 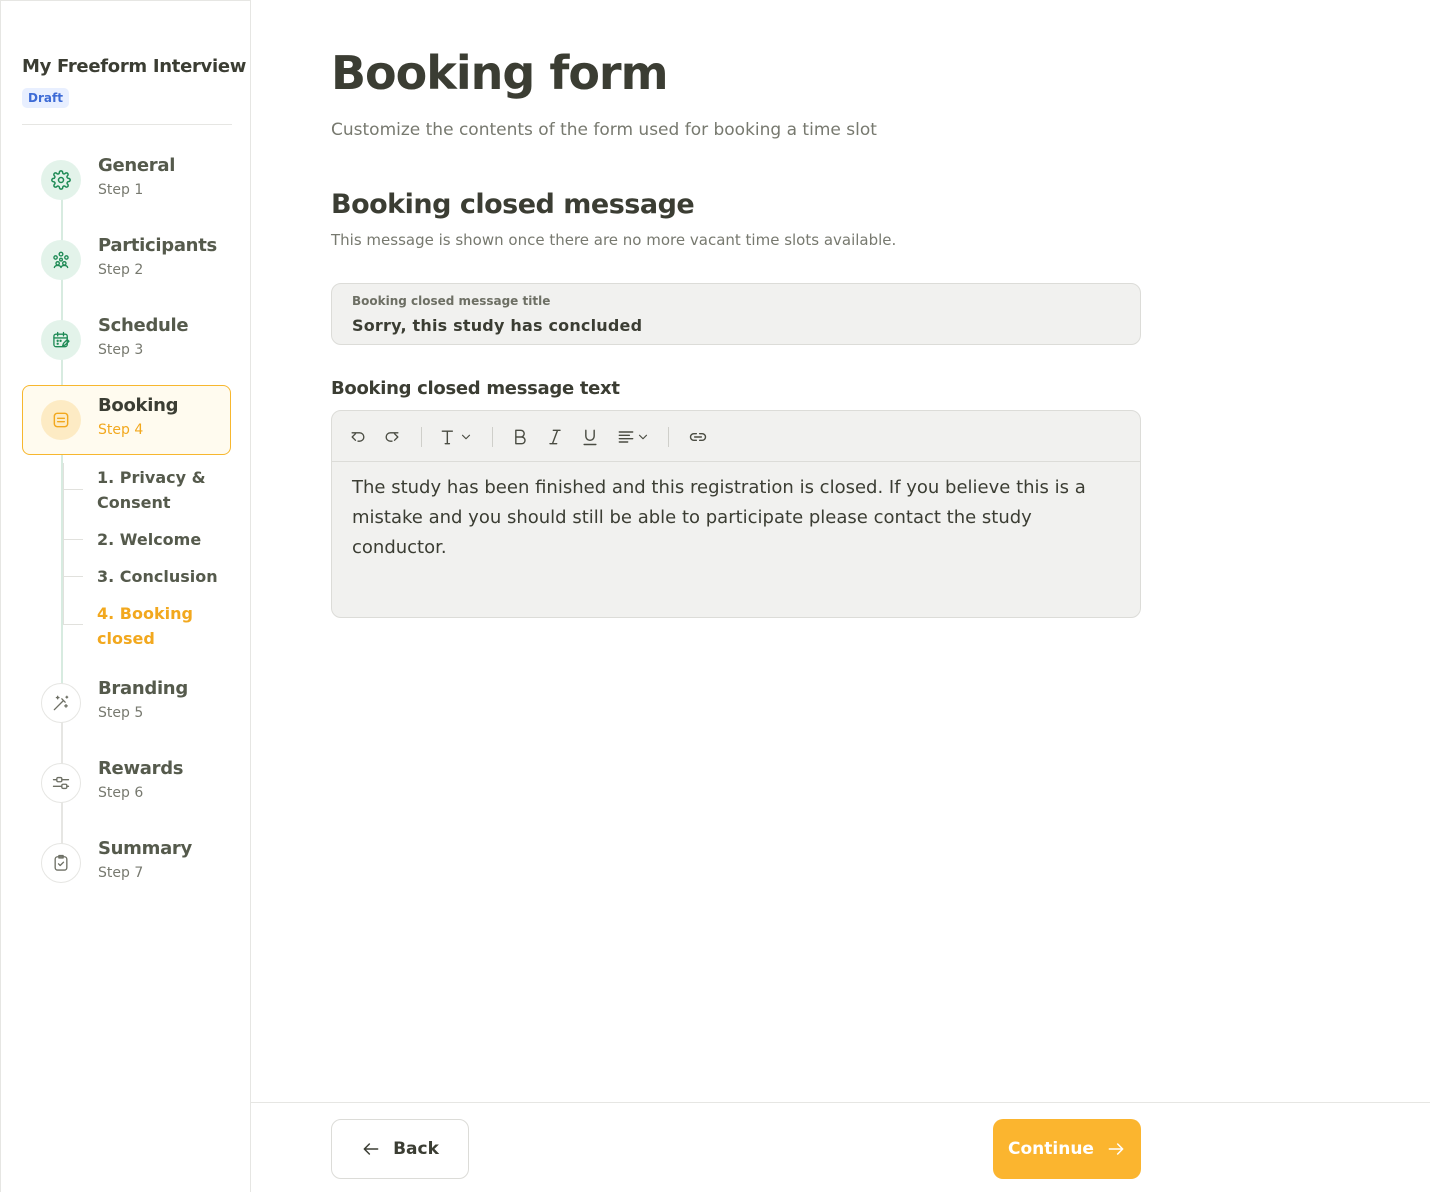 What do you see at coordinates (126, 703) in the screenshot?
I see `sidebar-step-branding: Branding Step 5` at bounding box center [126, 703].